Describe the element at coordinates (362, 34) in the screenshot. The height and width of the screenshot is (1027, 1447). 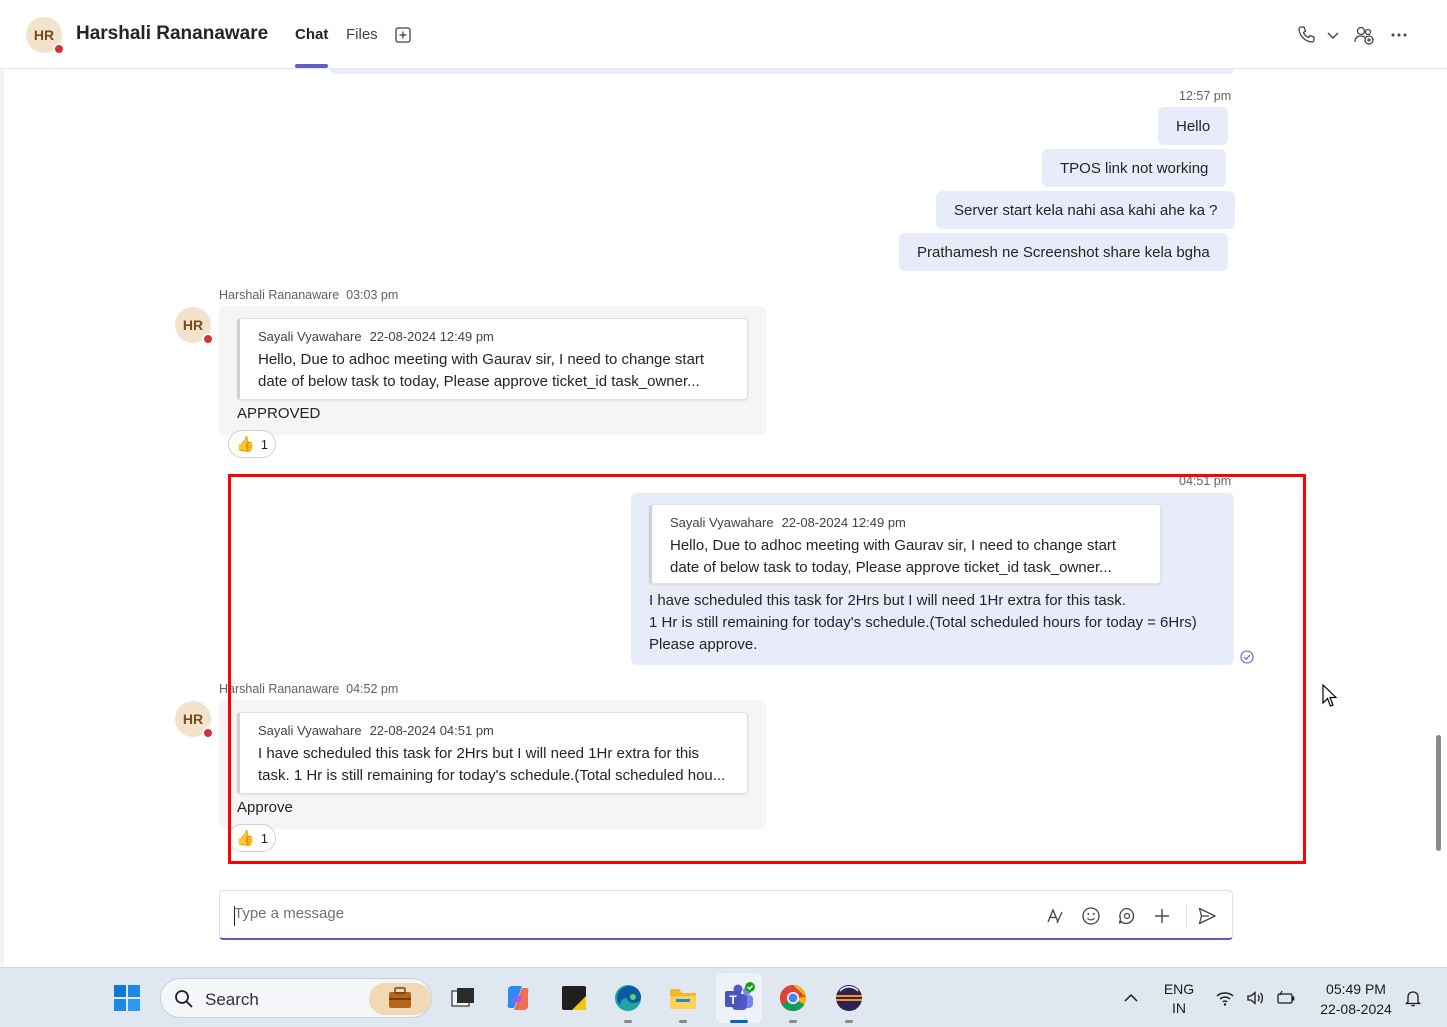
I see `tab-files: Files` at that location.